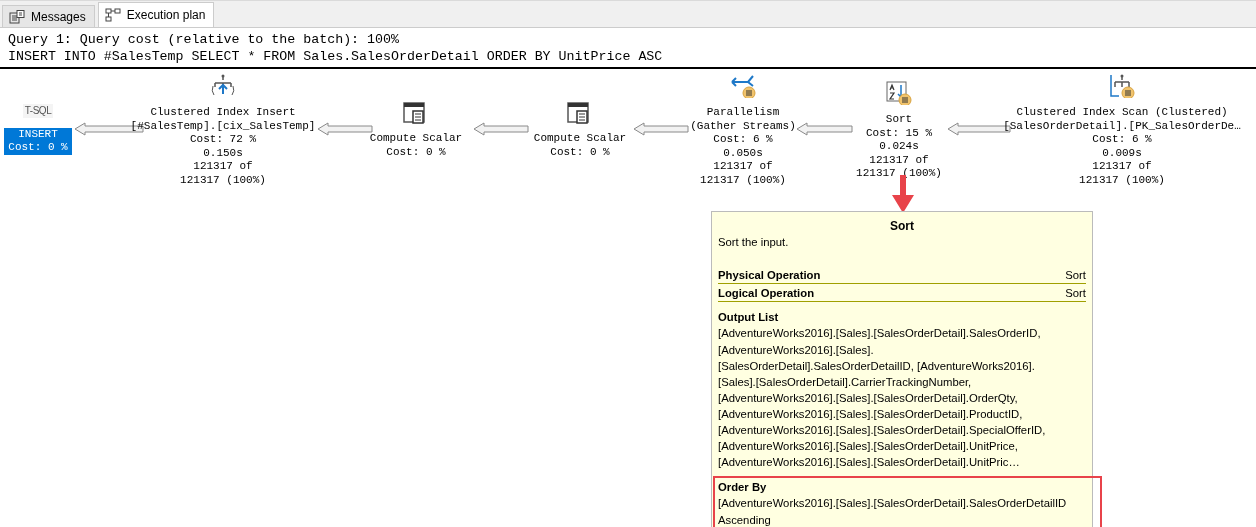 Image resolution: width=1256 pixels, height=527 pixels. I want to click on section-heading: Output List, so click(749, 318).